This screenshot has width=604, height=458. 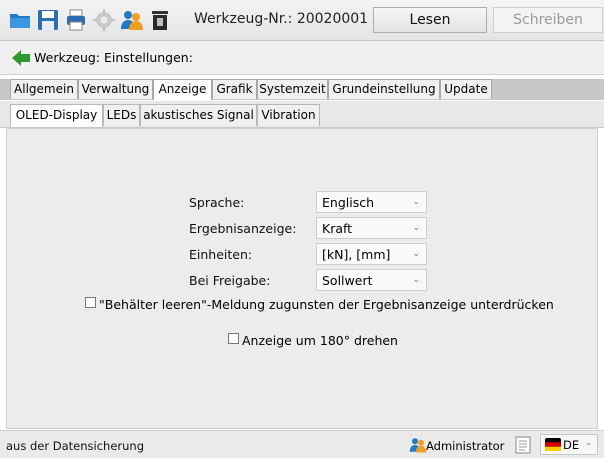 What do you see at coordinates (76, 20) in the screenshot?
I see `print-icon` at bounding box center [76, 20].